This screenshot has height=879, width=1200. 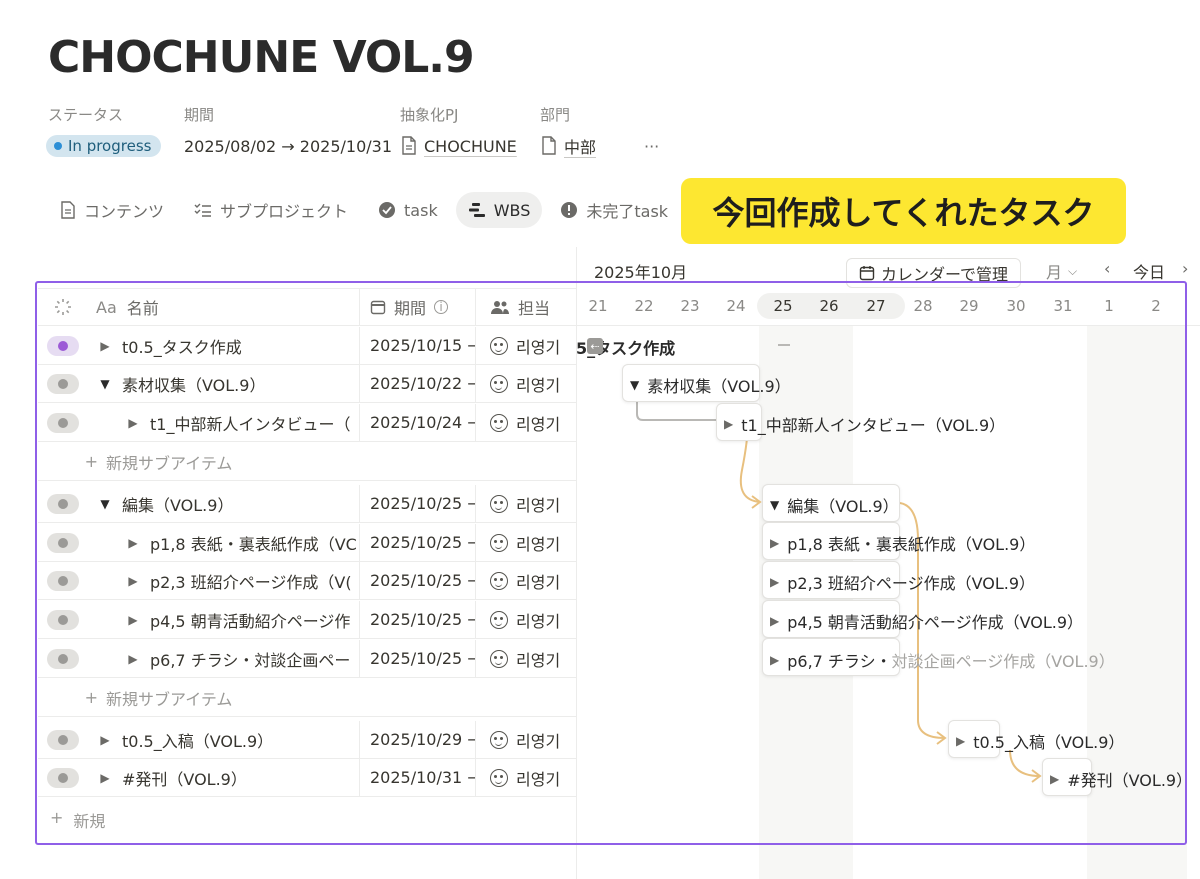 What do you see at coordinates (942, 661) in the screenshot?
I see `gantt-bar-p67-label: ▶ p6,7 チラシ・ 対談企画ページ作成（VOL.9）` at bounding box center [942, 661].